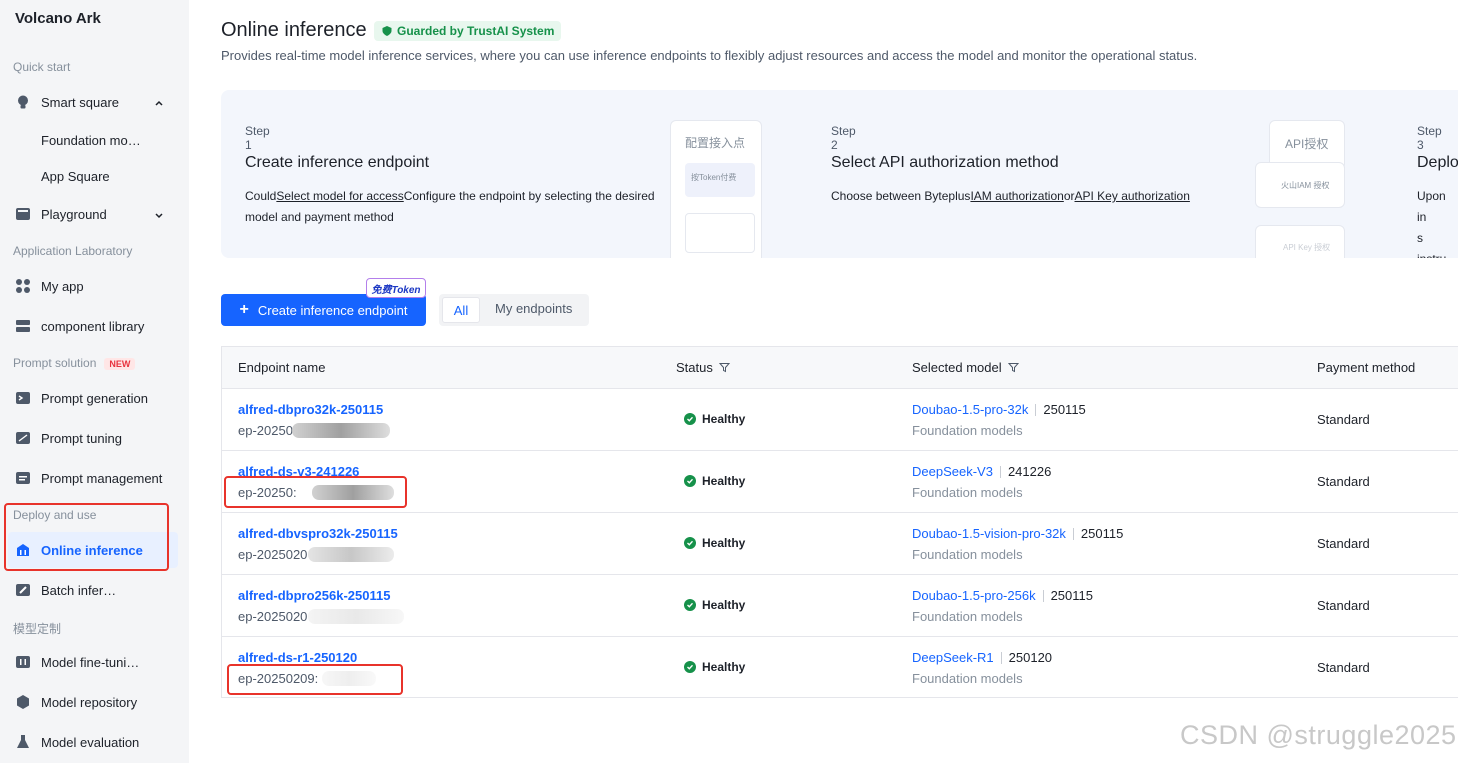 Image resolution: width=1458 pixels, height=763 pixels. I want to click on model-version: 250115, so click(1071, 595).